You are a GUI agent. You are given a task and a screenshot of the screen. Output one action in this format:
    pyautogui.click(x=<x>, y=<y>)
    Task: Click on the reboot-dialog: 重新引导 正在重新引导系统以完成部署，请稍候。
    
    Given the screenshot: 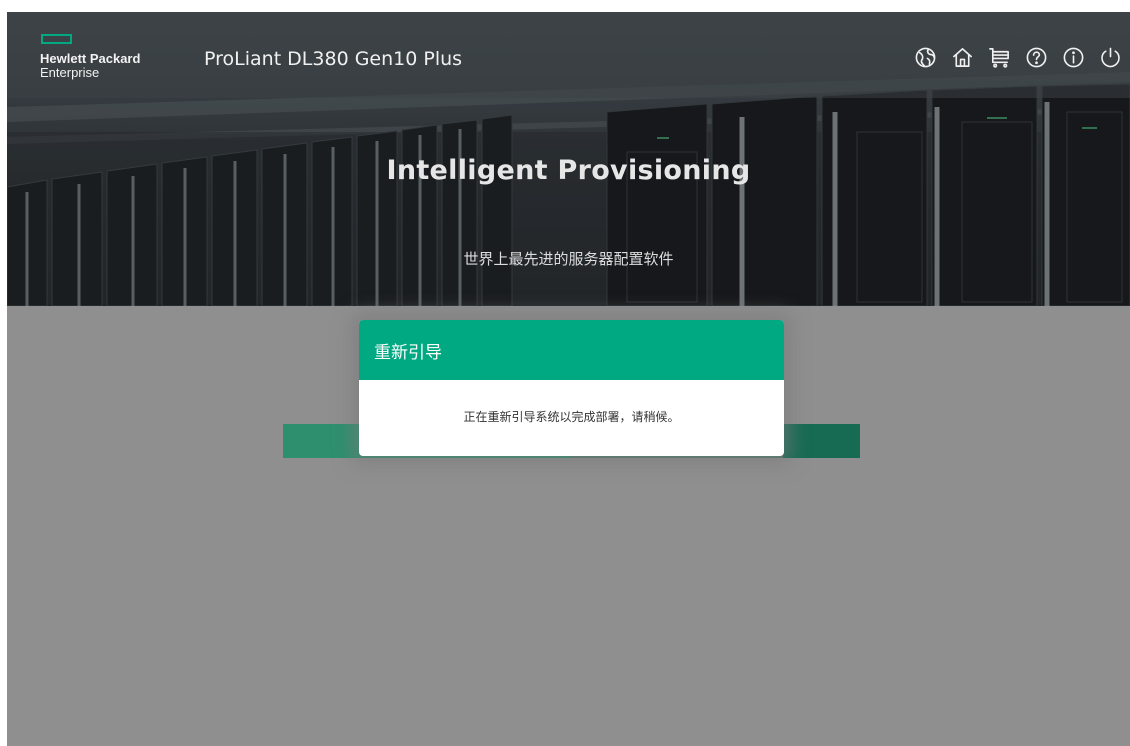 What is the action you would take?
    pyautogui.click(x=571, y=388)
    